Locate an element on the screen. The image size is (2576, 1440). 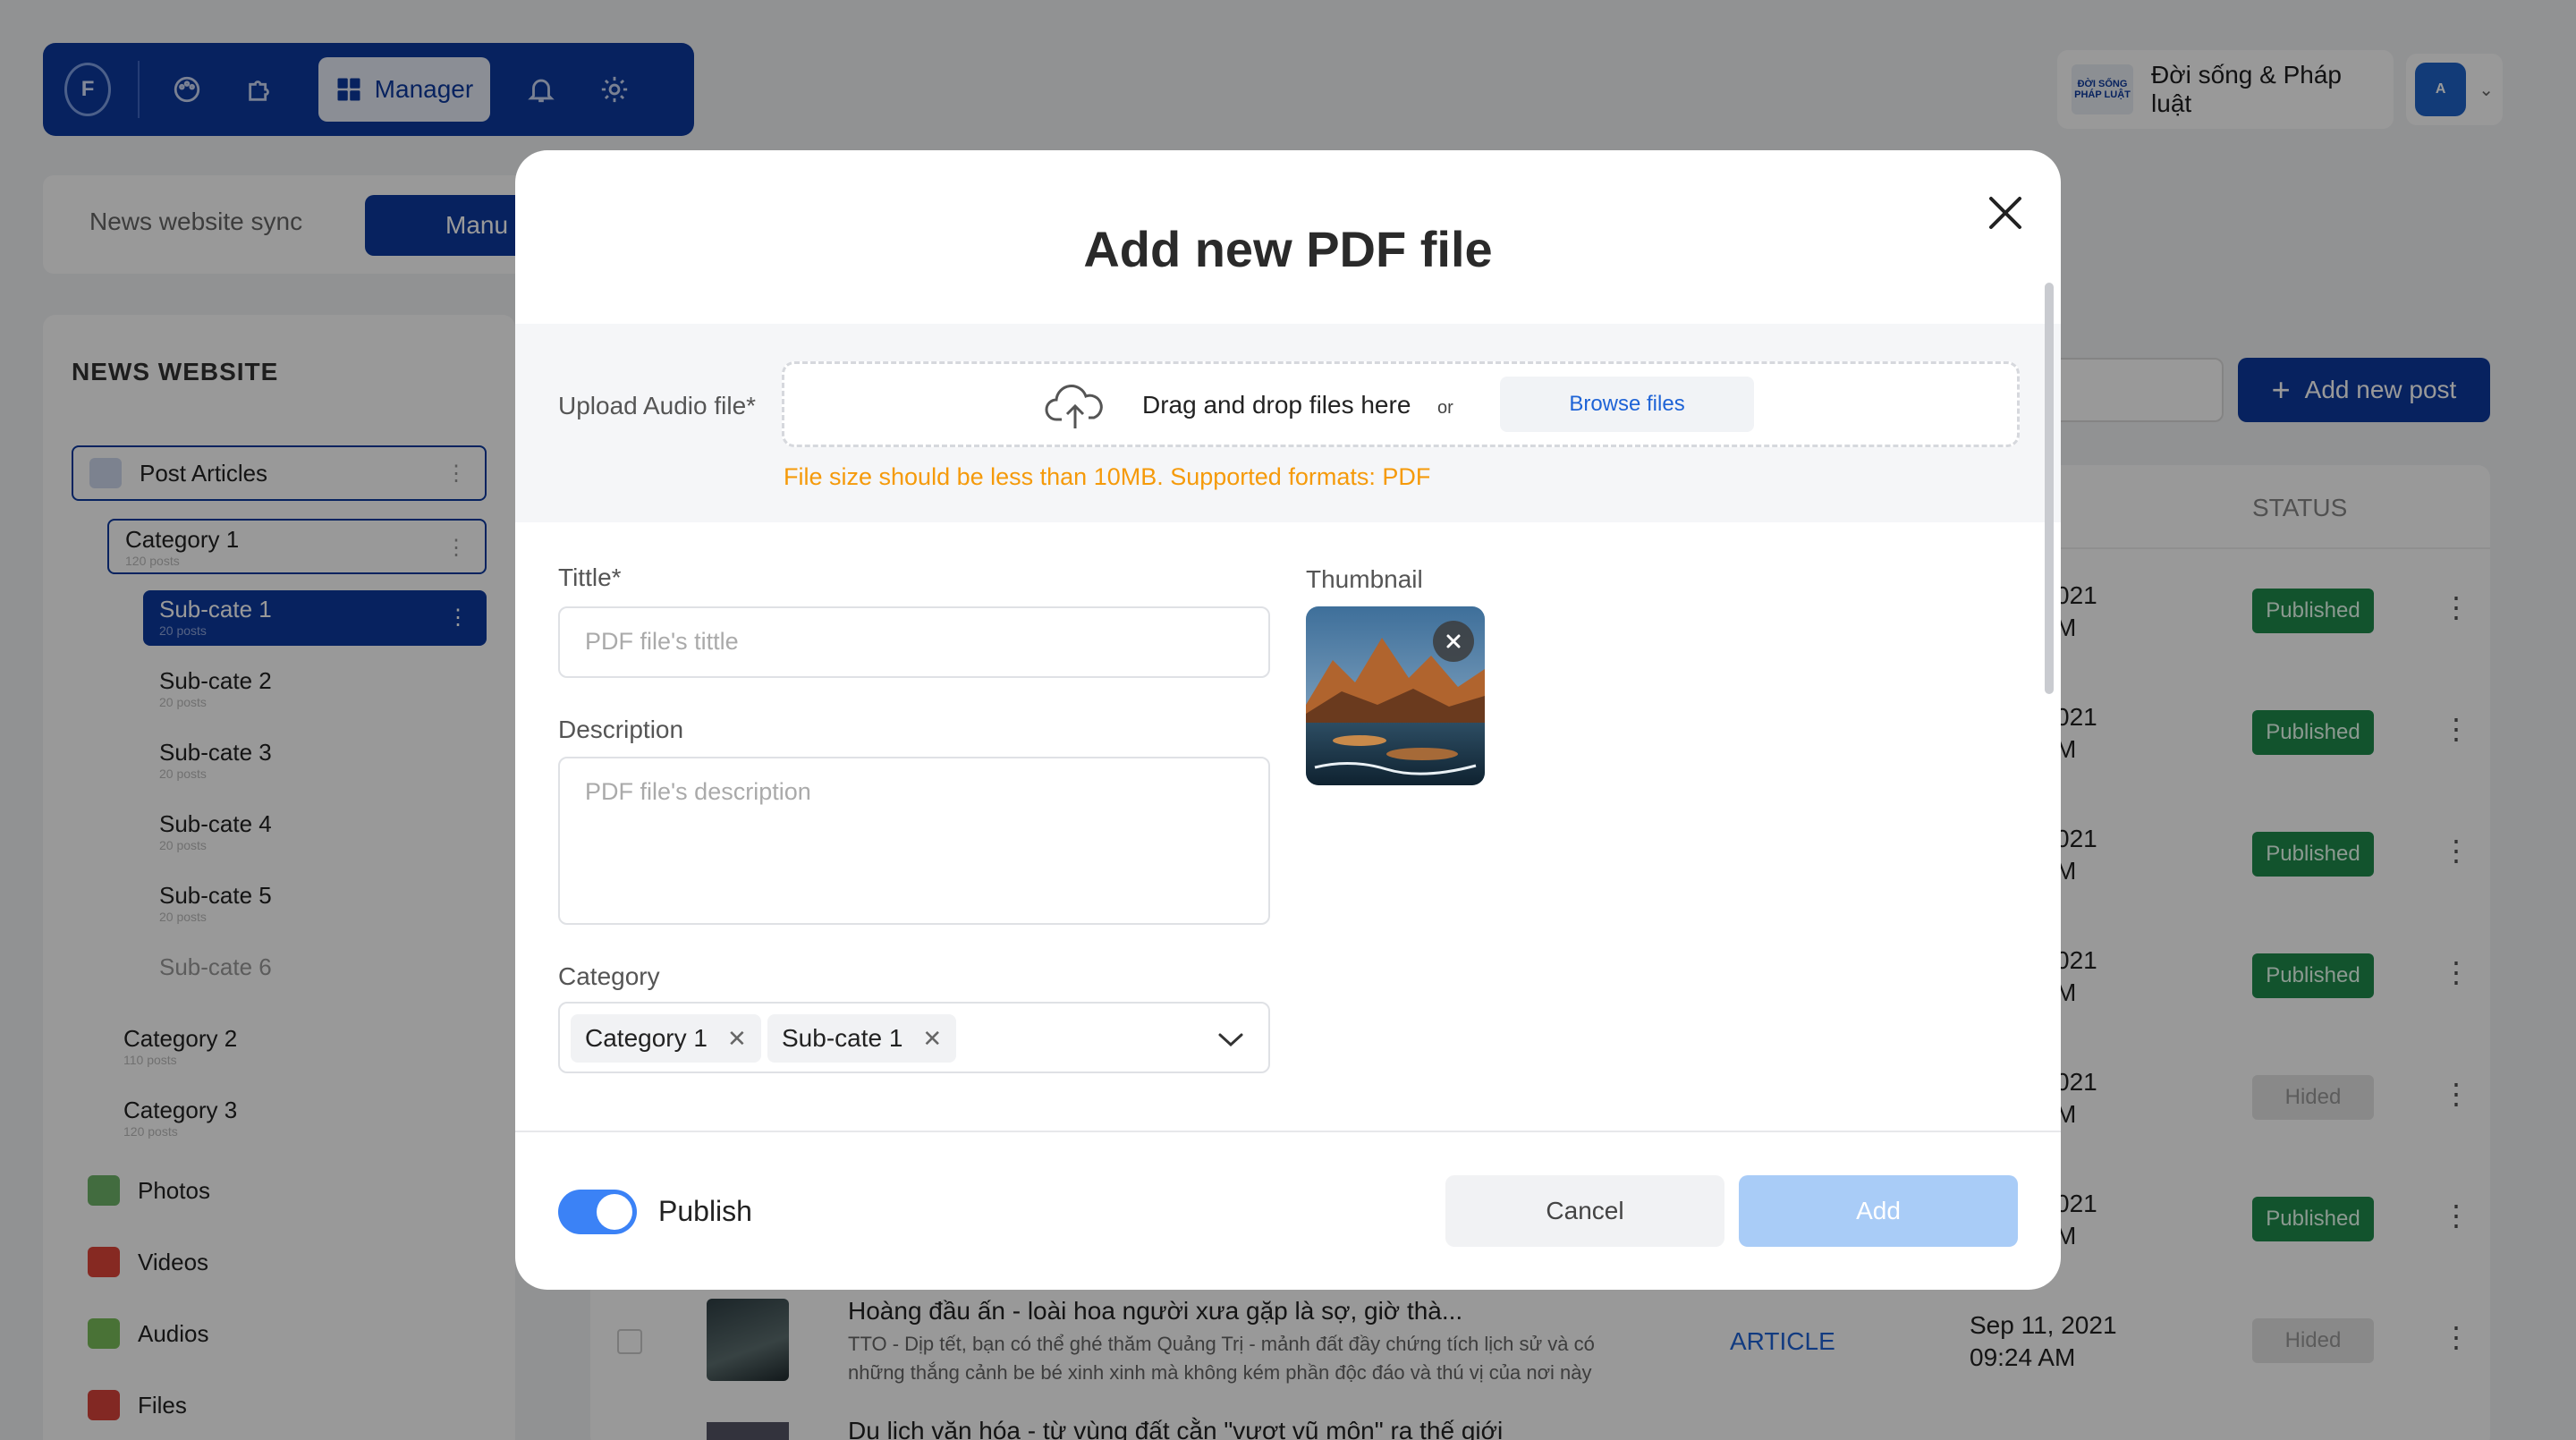
browse-files-label: Browse files is located at coordinates (1627, 404).